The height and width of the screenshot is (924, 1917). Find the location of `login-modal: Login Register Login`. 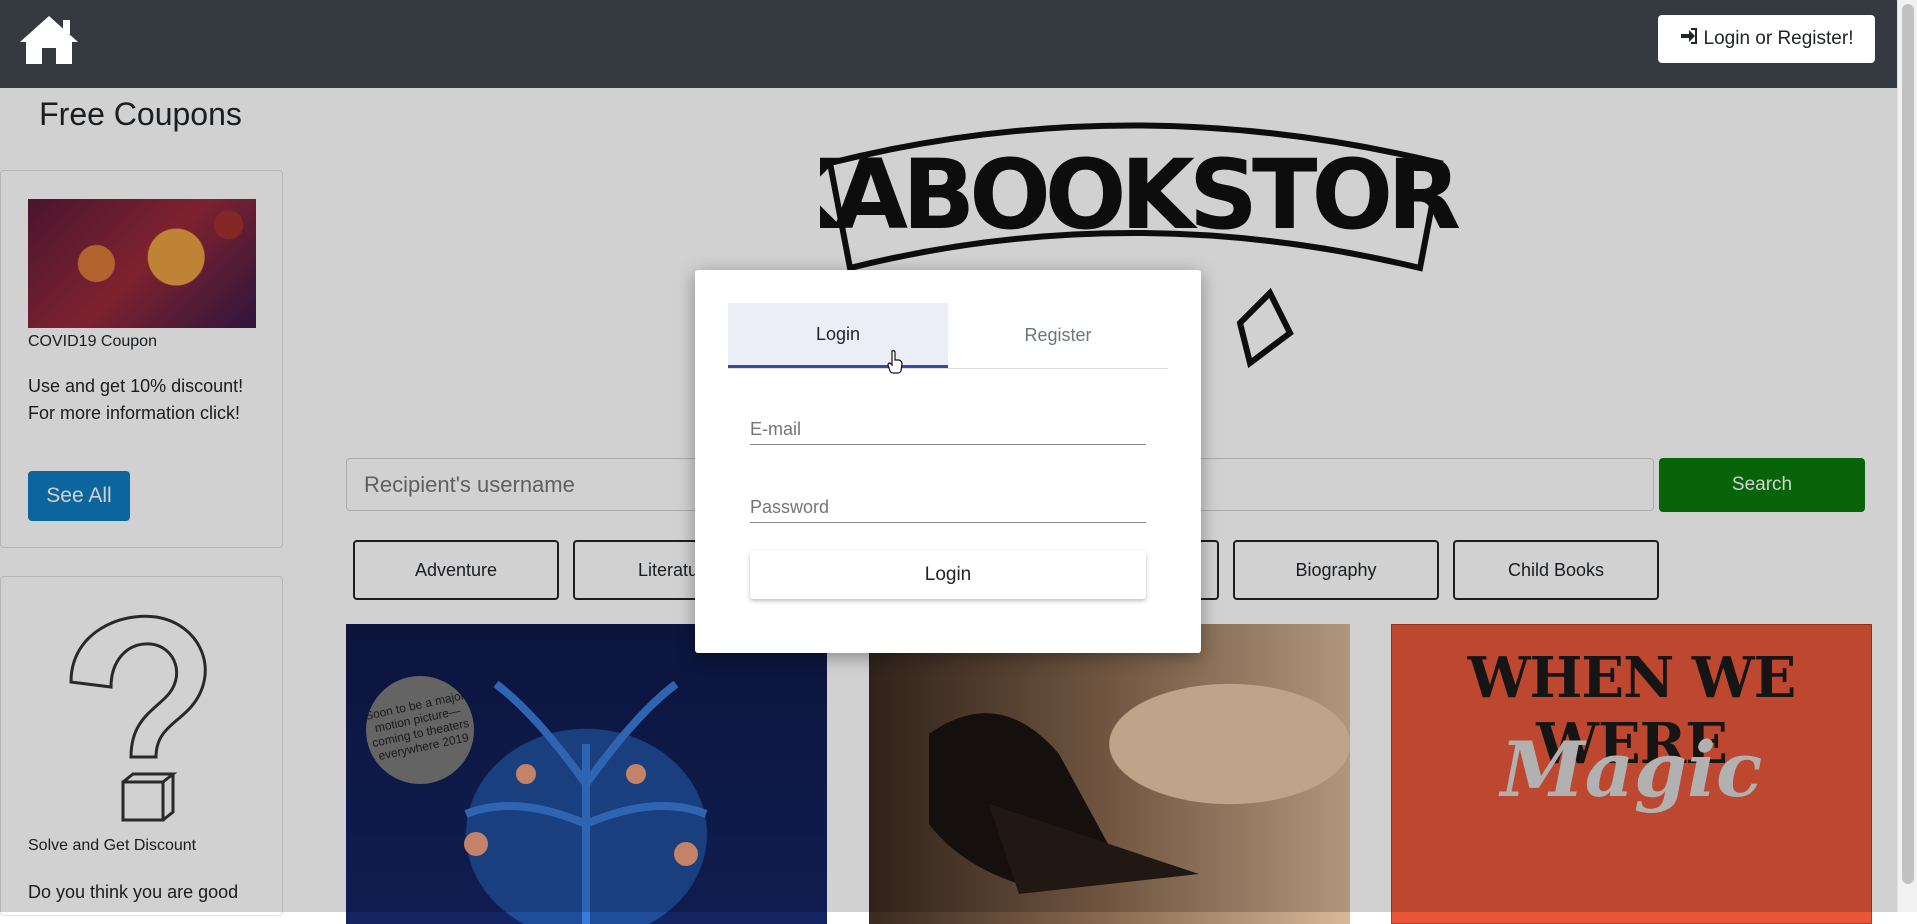

login-modal: Login Register Login is located at coordinates (948, 461).